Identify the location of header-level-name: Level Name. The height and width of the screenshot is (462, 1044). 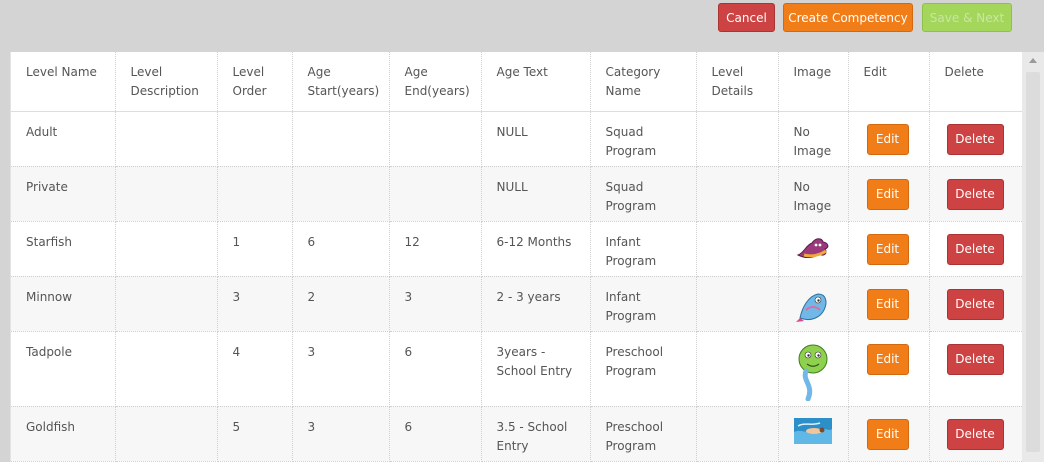
(63, 82).